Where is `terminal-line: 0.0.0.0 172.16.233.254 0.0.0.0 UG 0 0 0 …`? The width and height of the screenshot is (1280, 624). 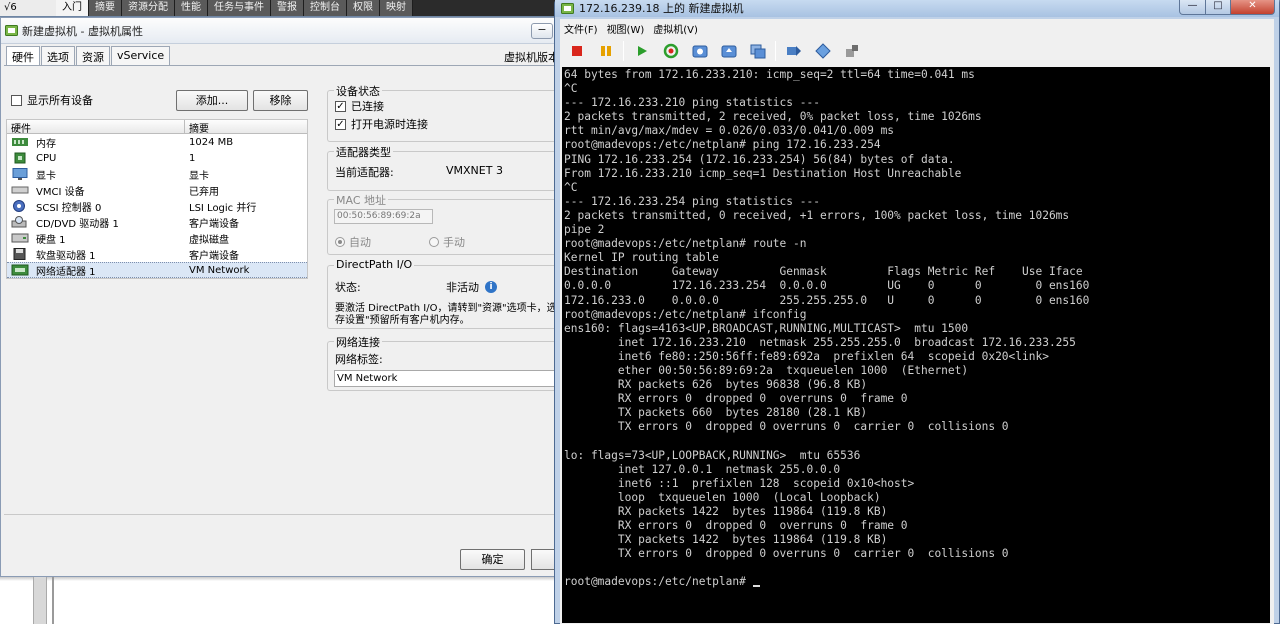 terminal-line: 0.0.0.0 172.16.233.254 0.0.0.0 UG 0 0 0 … is located at coordinates (827, 286).